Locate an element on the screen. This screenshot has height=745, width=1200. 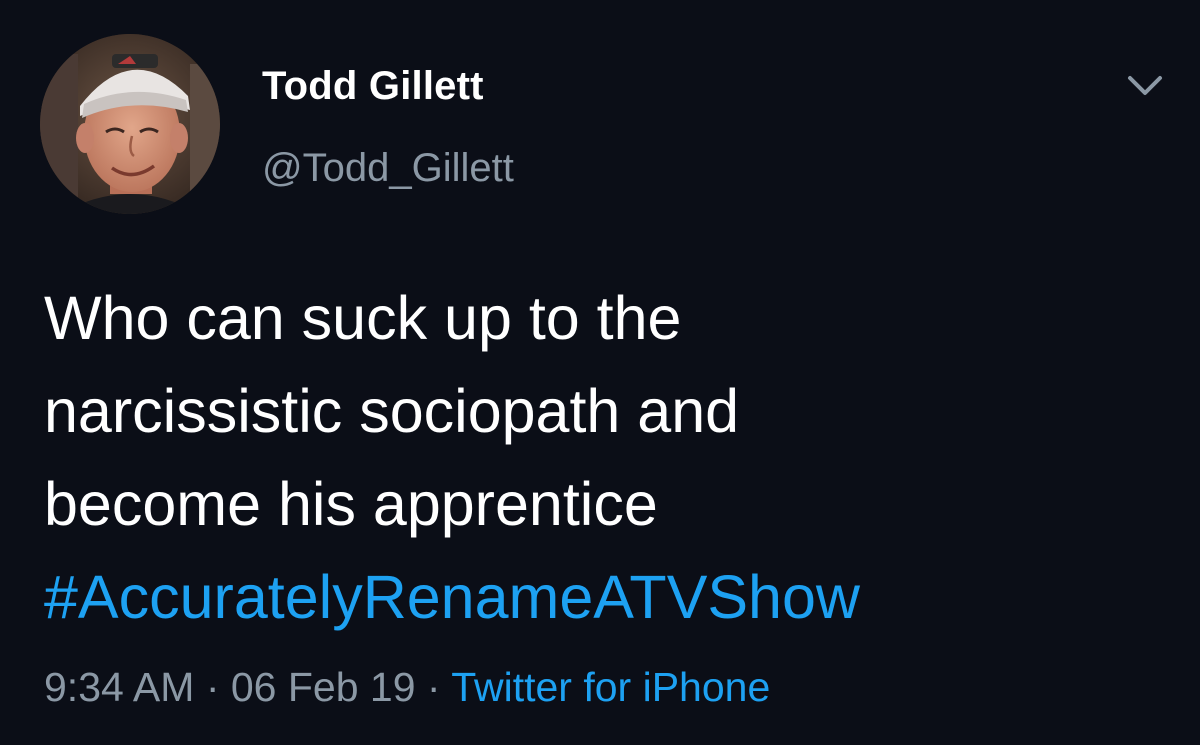
tweet-text-line: become his apprentice is located at coordinates (351, 504).